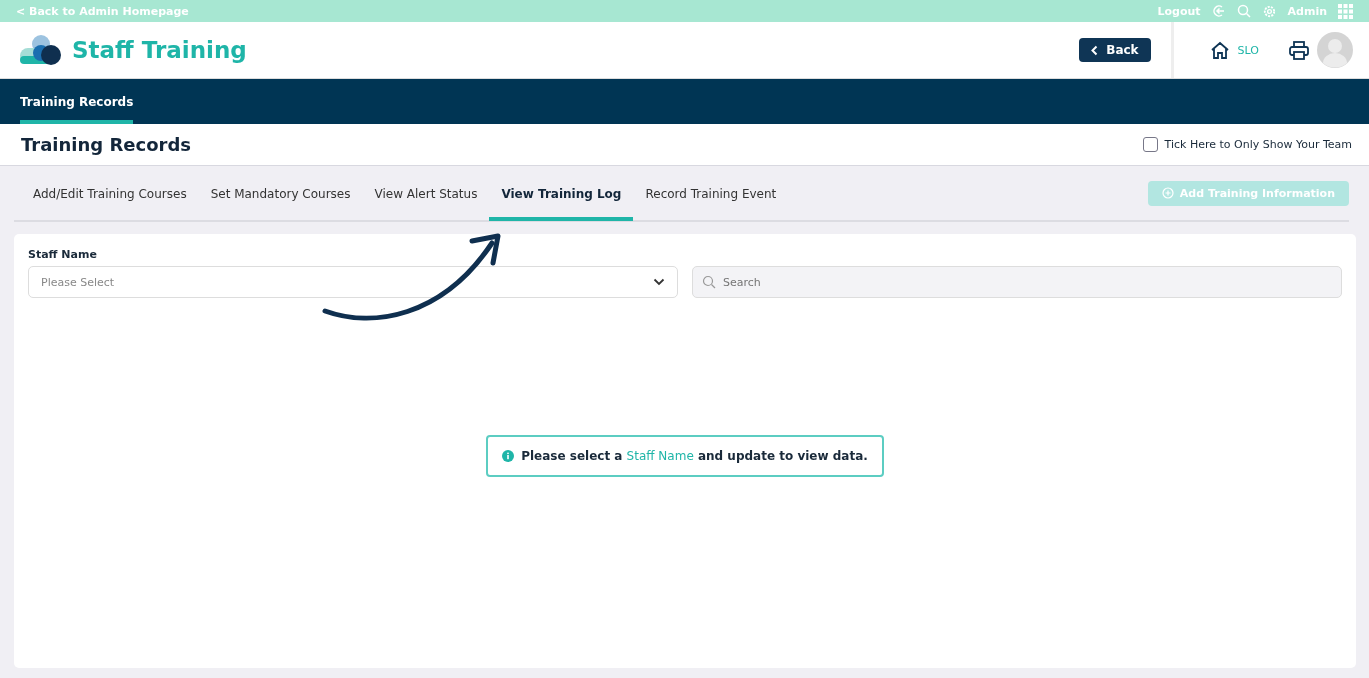 The height and width of the screenshot is (678, 1369). What do you see at coordinates (106, 144) in the screenshot?
I see `page-title: Training Records` at bounding box center [106, 144].